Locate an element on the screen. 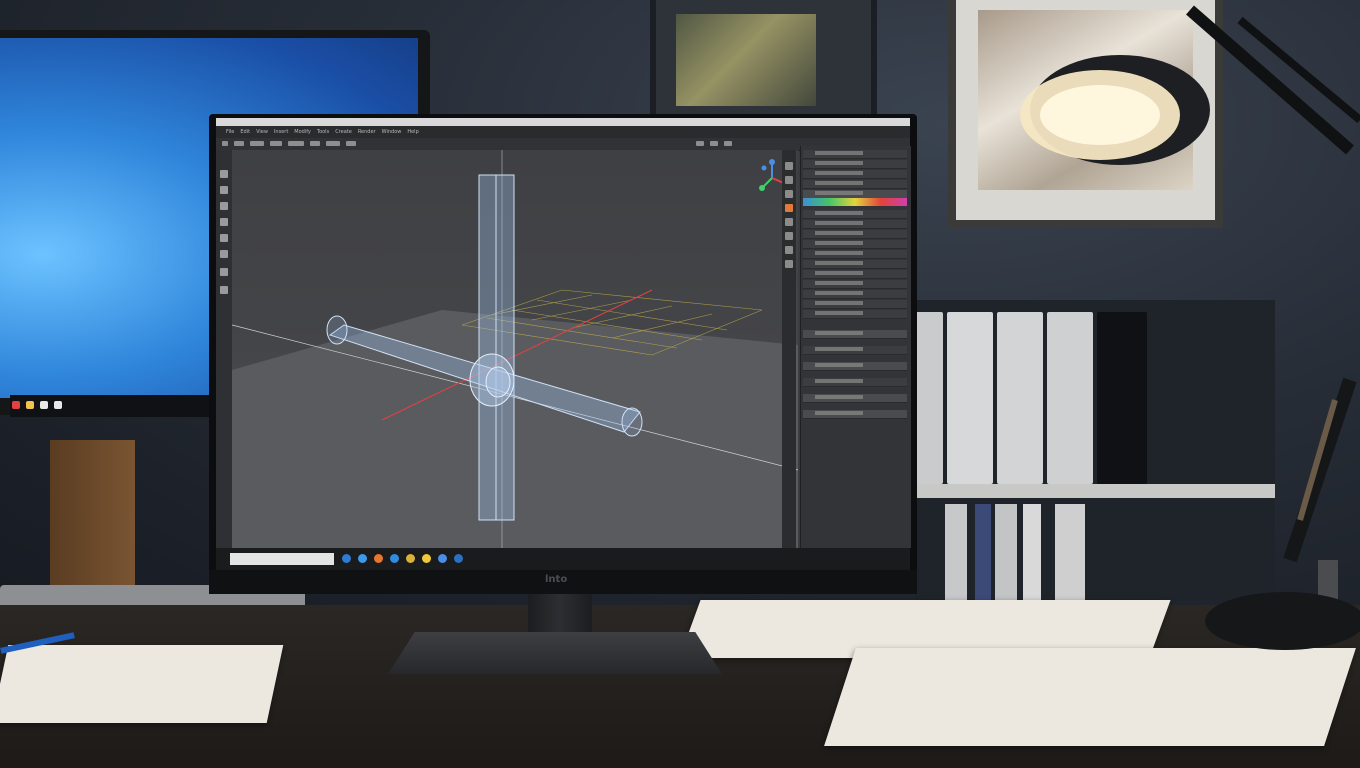  select-tool-icon is located at coordinates (224, 174).